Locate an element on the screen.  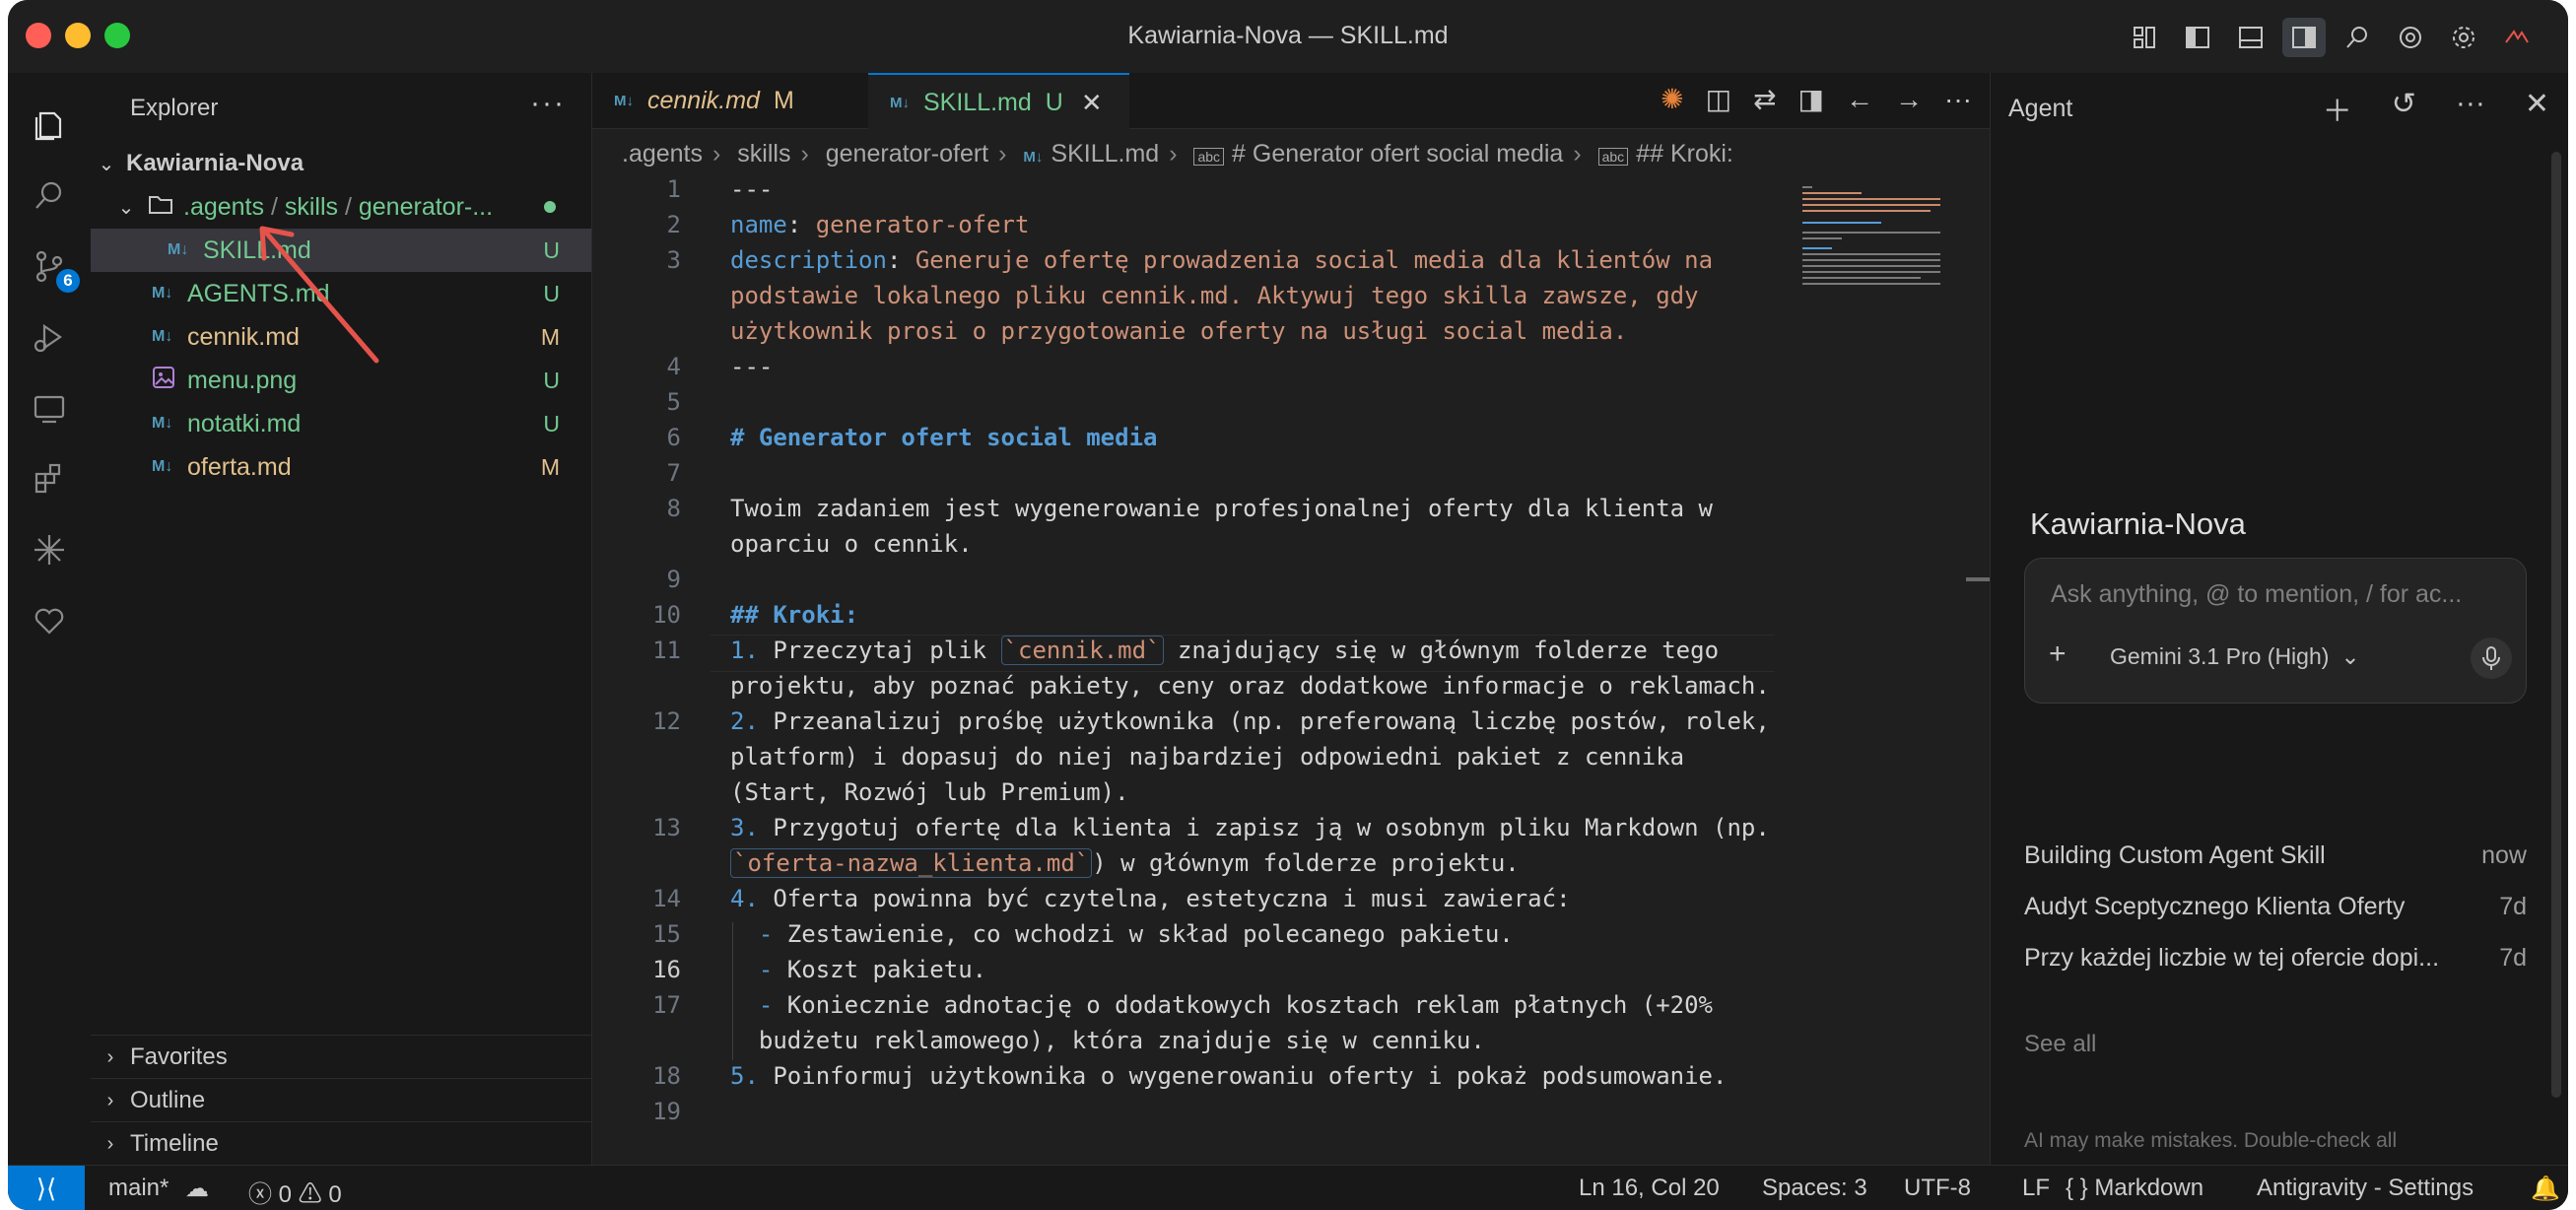
breadcrumb-item: skills is located at coordinates (763, 154).